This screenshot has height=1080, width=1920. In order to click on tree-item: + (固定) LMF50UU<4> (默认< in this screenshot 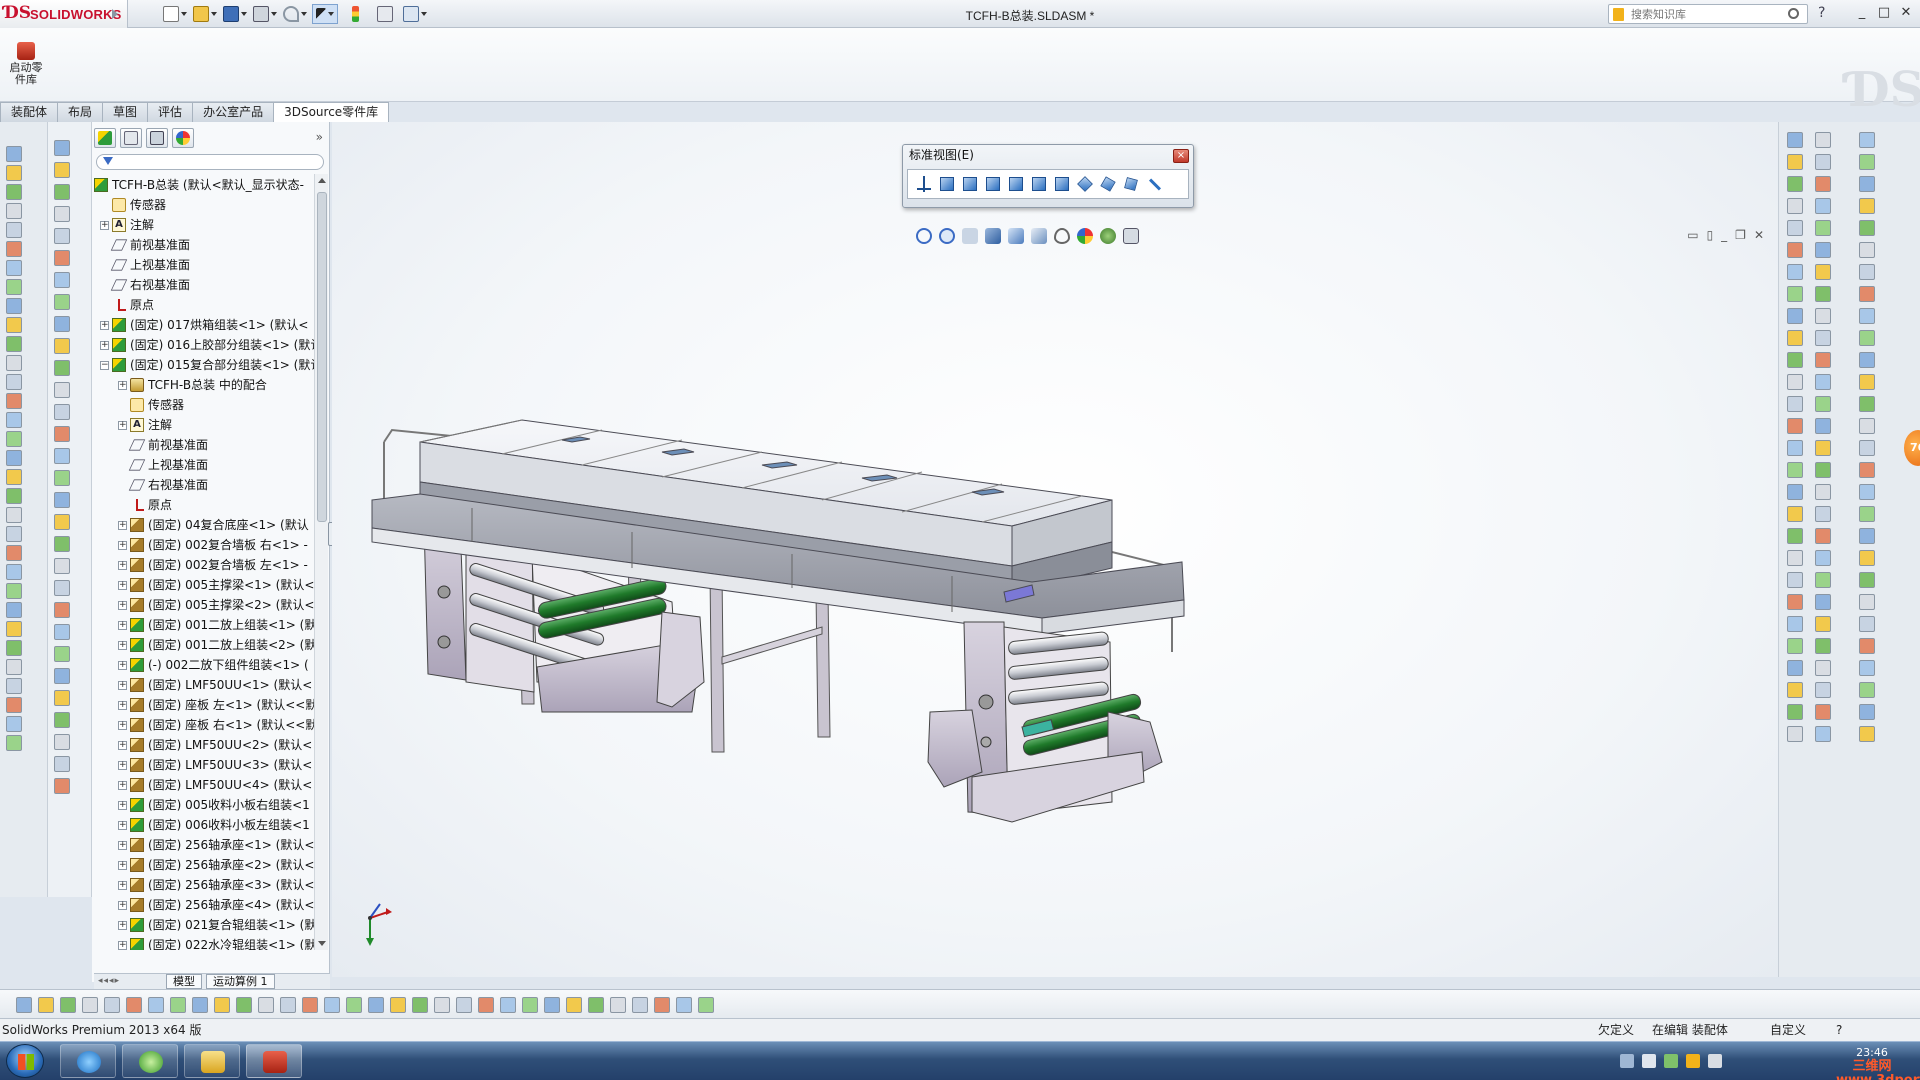, I will do `click(203, 785)`.